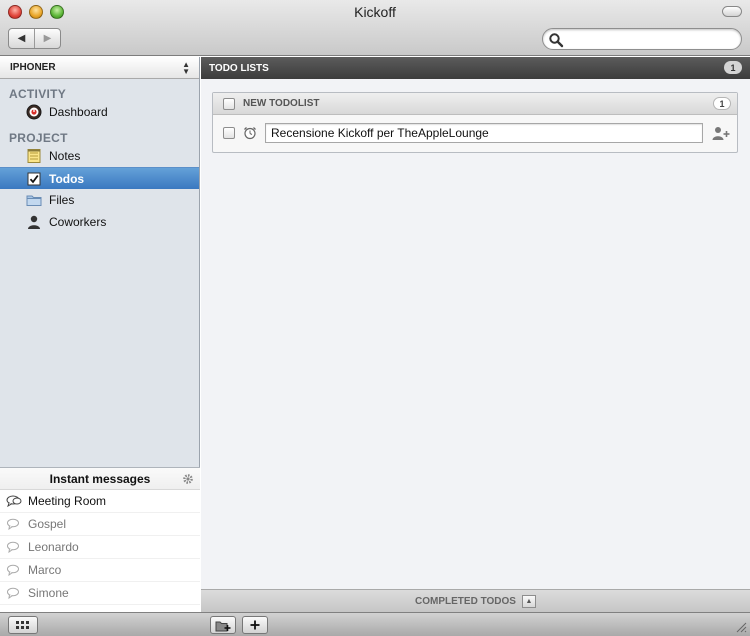 The image size is (750, 636). I want to click on navigation-buttons: ◀ ▶, so click(34, 38).